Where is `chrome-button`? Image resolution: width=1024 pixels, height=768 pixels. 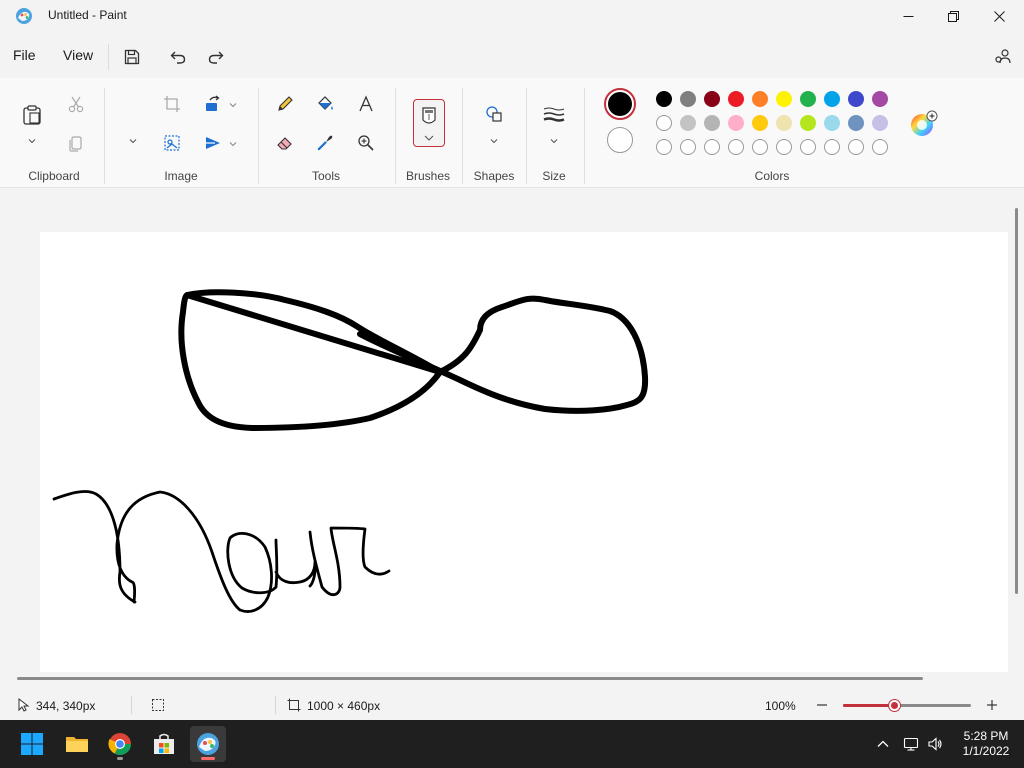 chrome-button is located at coordinates (120, 744).